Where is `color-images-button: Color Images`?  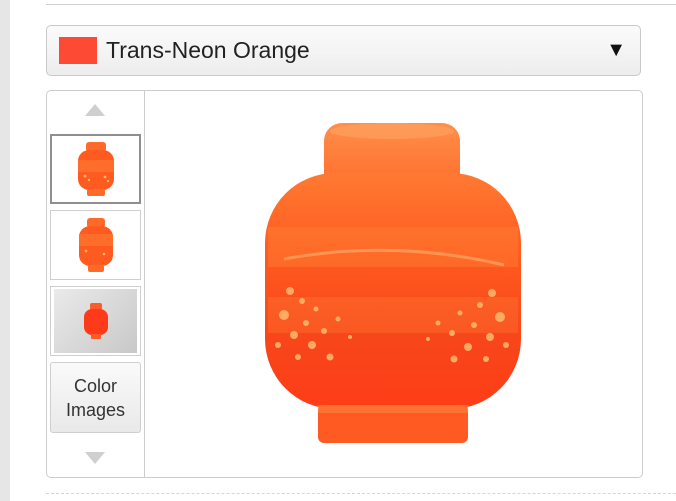
color-images-button: Color Images is located at coordinates (95, 397).